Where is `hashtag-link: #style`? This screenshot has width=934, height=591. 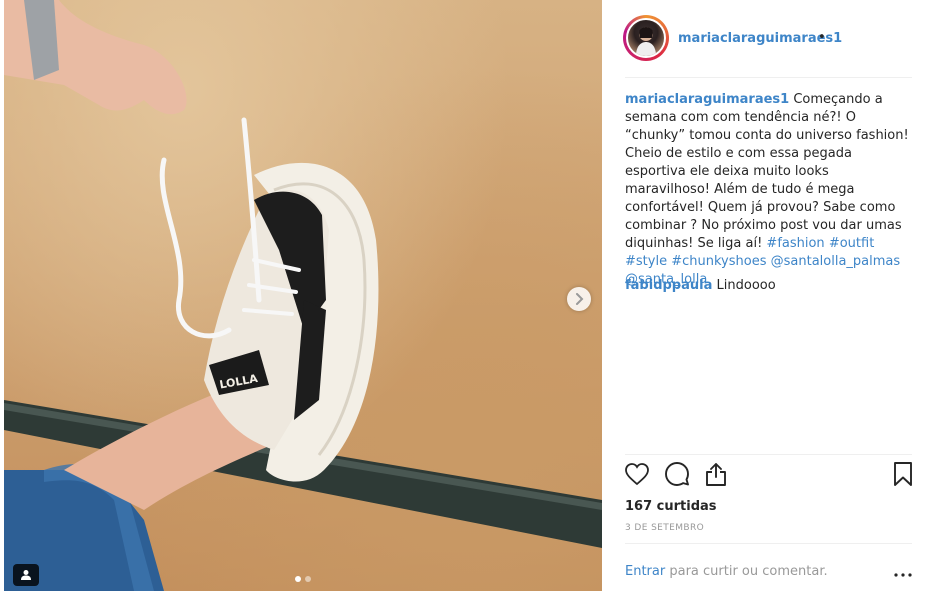 hashtag-link: #style is located at coordinates (646, 261).